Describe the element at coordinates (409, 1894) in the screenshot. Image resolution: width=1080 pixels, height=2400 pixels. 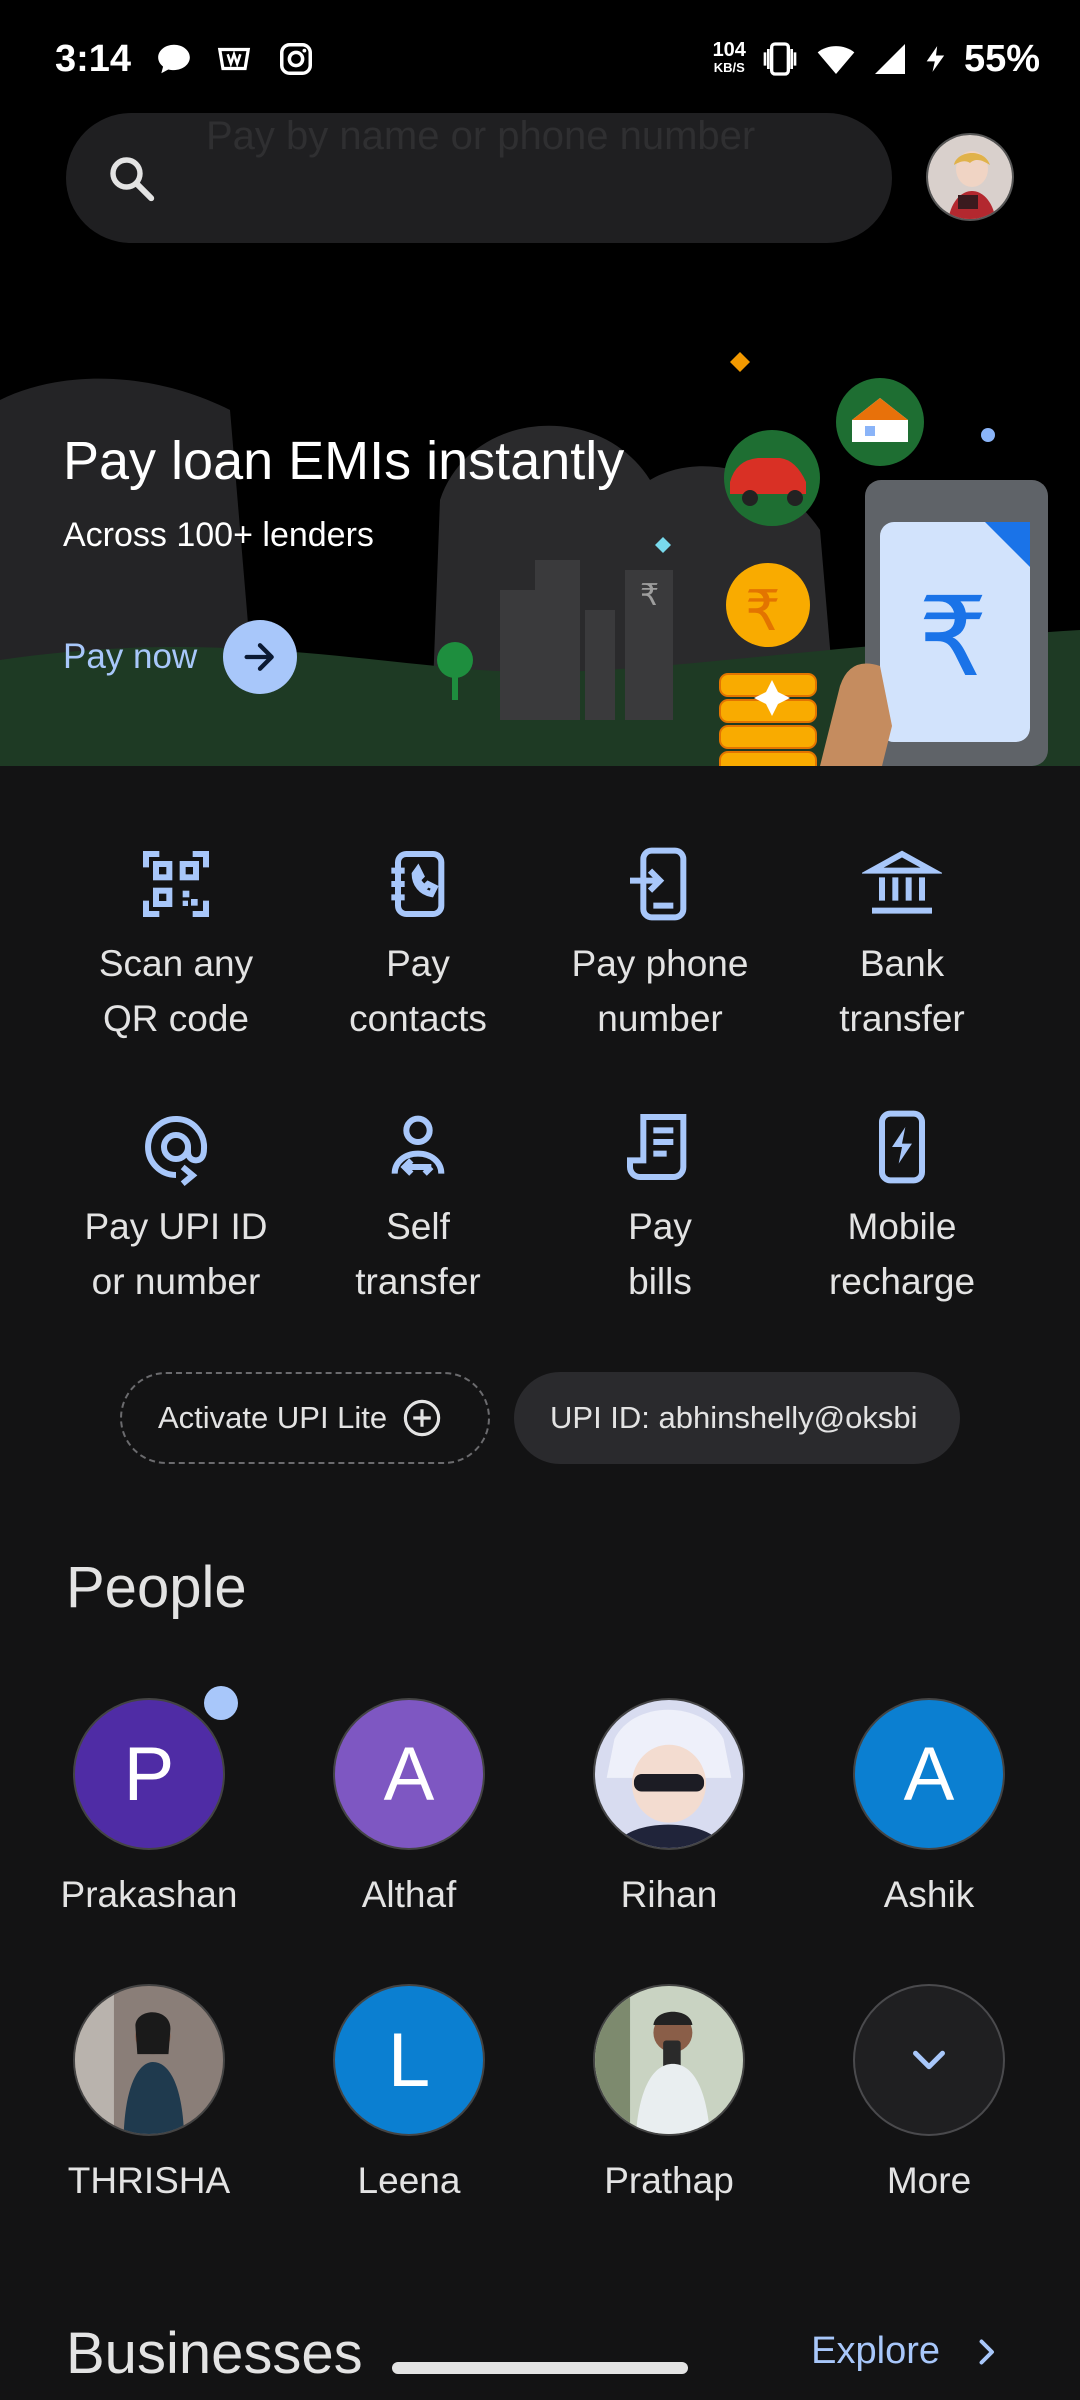
I see `person-name: Althaf` at that location.